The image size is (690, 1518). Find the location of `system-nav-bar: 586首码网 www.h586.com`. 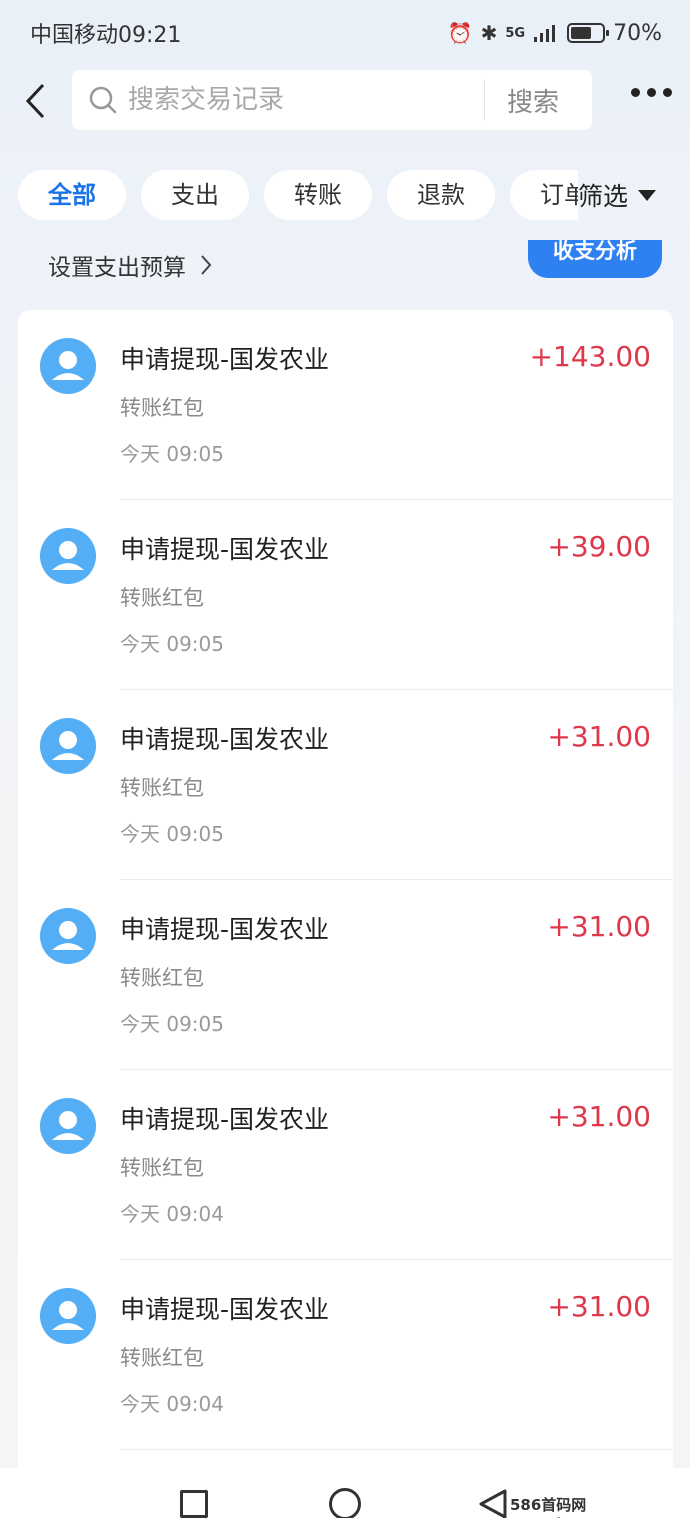

system-nav-bar: 586首码网 www.h586.com is located at coordinates (345, 1493).